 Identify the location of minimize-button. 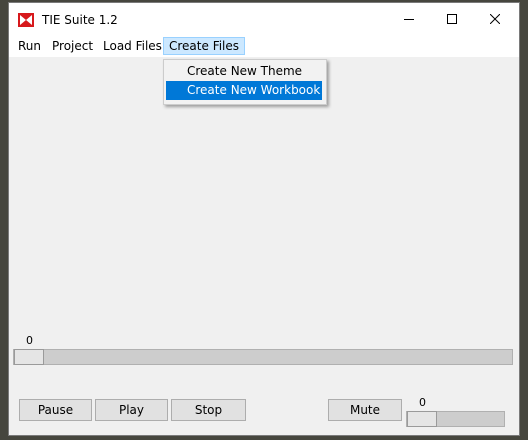
(408, 19).